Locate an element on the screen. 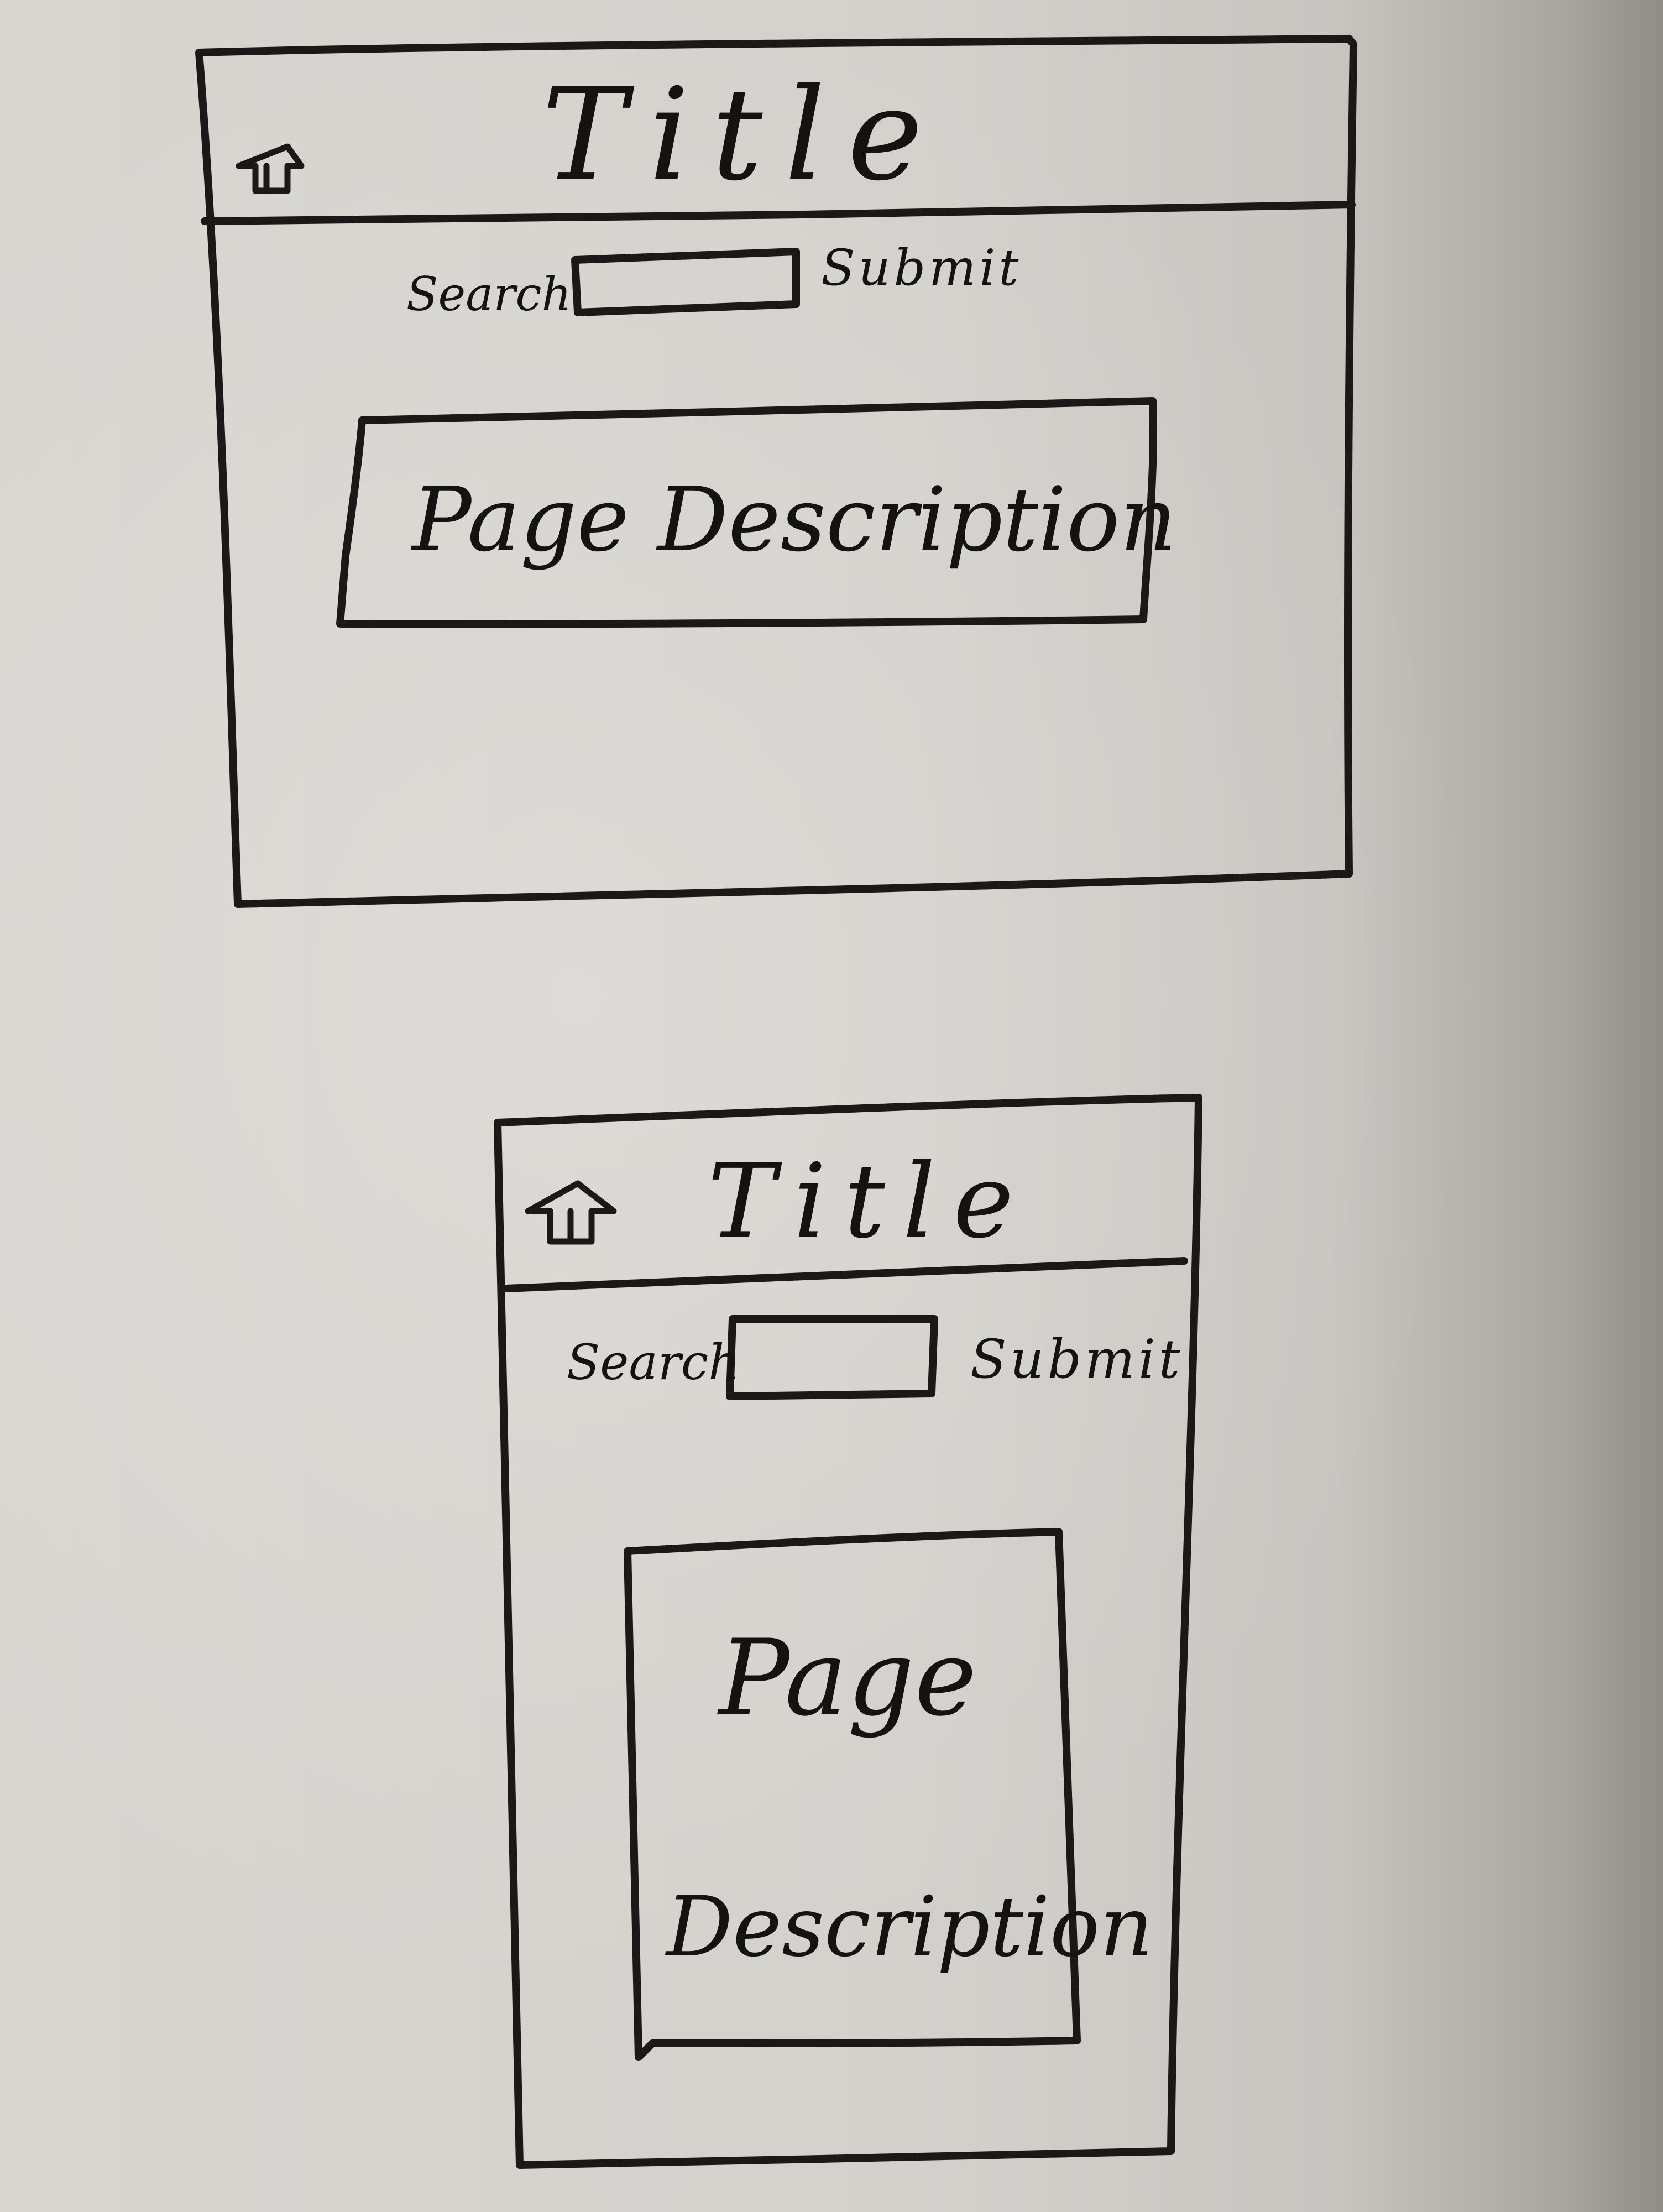  description-box-outline is located at coordinates (853, 1795).